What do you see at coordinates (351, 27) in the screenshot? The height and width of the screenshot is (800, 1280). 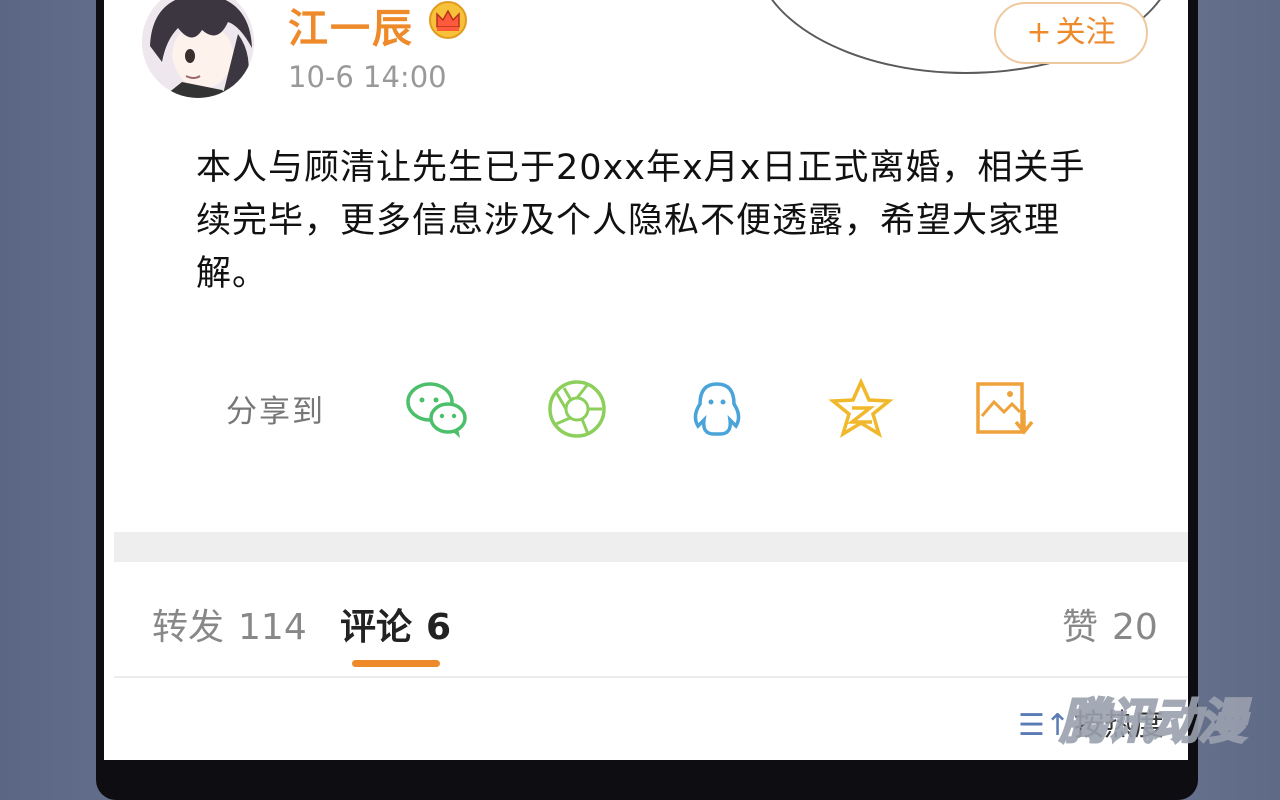 I see `username: 江一辰` at bounding box center [351, 27].